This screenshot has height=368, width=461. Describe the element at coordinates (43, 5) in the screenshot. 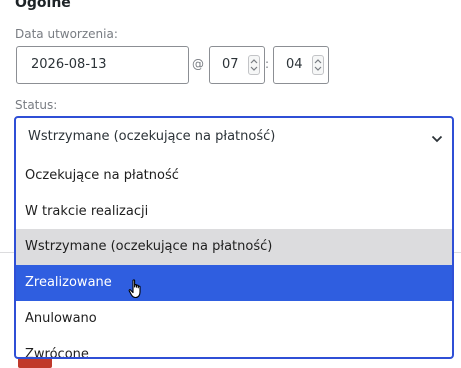

I see `section-title: Ogólne` at that location.